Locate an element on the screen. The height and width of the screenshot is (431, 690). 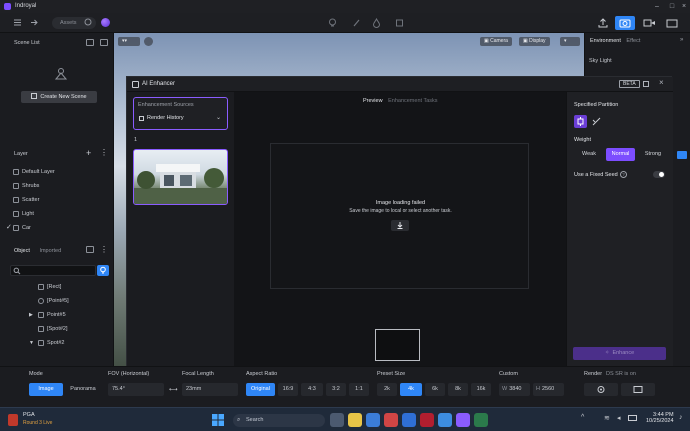
share-button is located at coordinates (603, 23).